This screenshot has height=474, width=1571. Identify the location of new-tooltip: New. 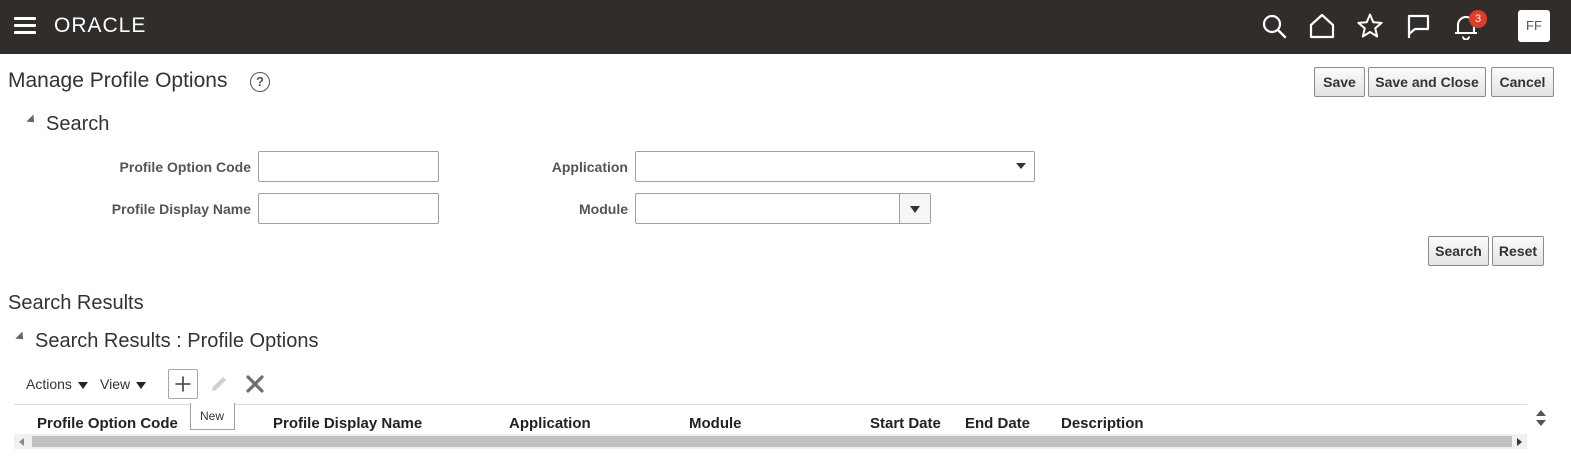
(212, 416).